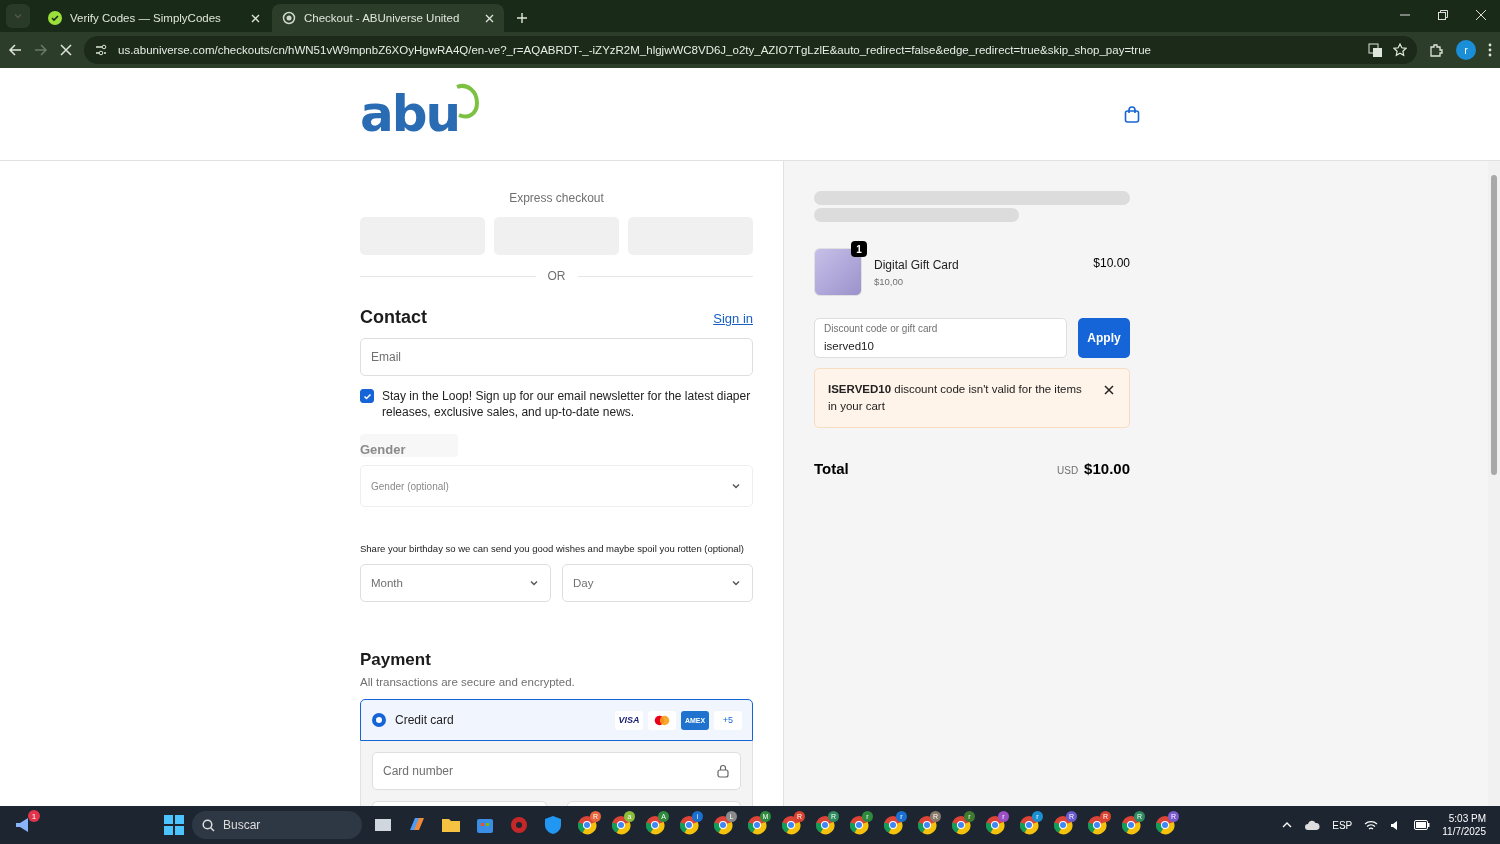 The width and height of the screenshot is (1500, 844). Describe the element at coordinates (567, 404) in the screenshot. I see `newsletter-label: Stay in the Loop! Sign up for our email newsletter for the latest diaper releases, exclusive sales, and up-to-date news.` at that location.